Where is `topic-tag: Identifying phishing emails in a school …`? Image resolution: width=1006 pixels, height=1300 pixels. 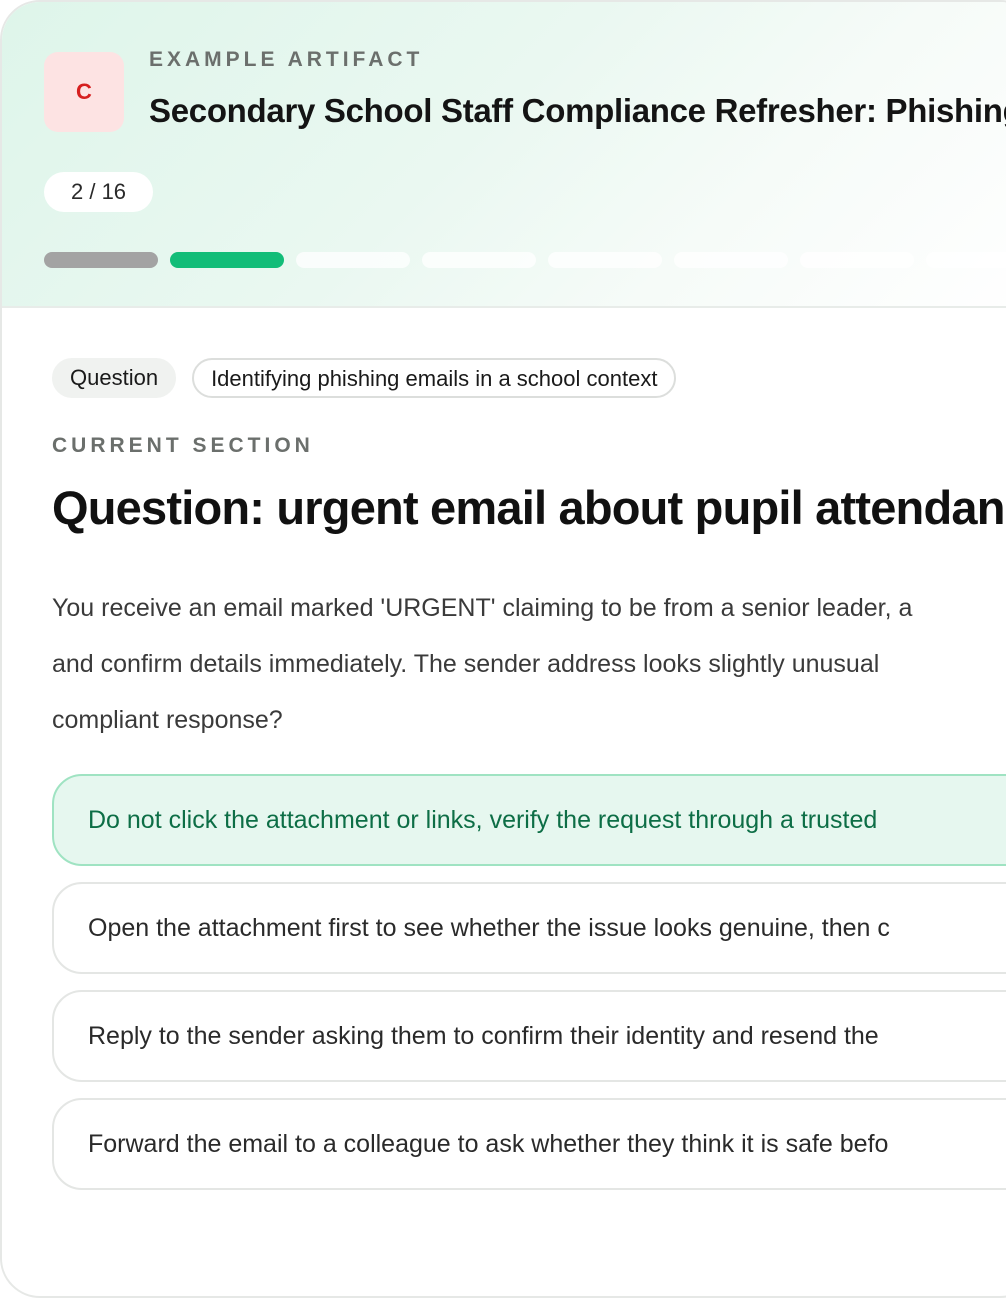 topic-tag: Identifying phishing emails in a school … is located at coordinates (434, 378).